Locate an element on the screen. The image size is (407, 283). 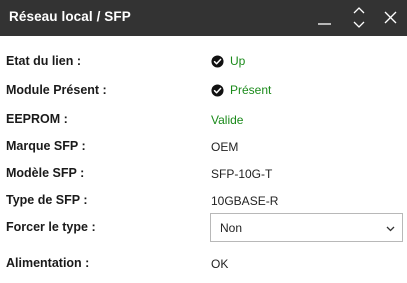
sfp-type-value: 10GBASE-R is located at coordinates (245, 201).